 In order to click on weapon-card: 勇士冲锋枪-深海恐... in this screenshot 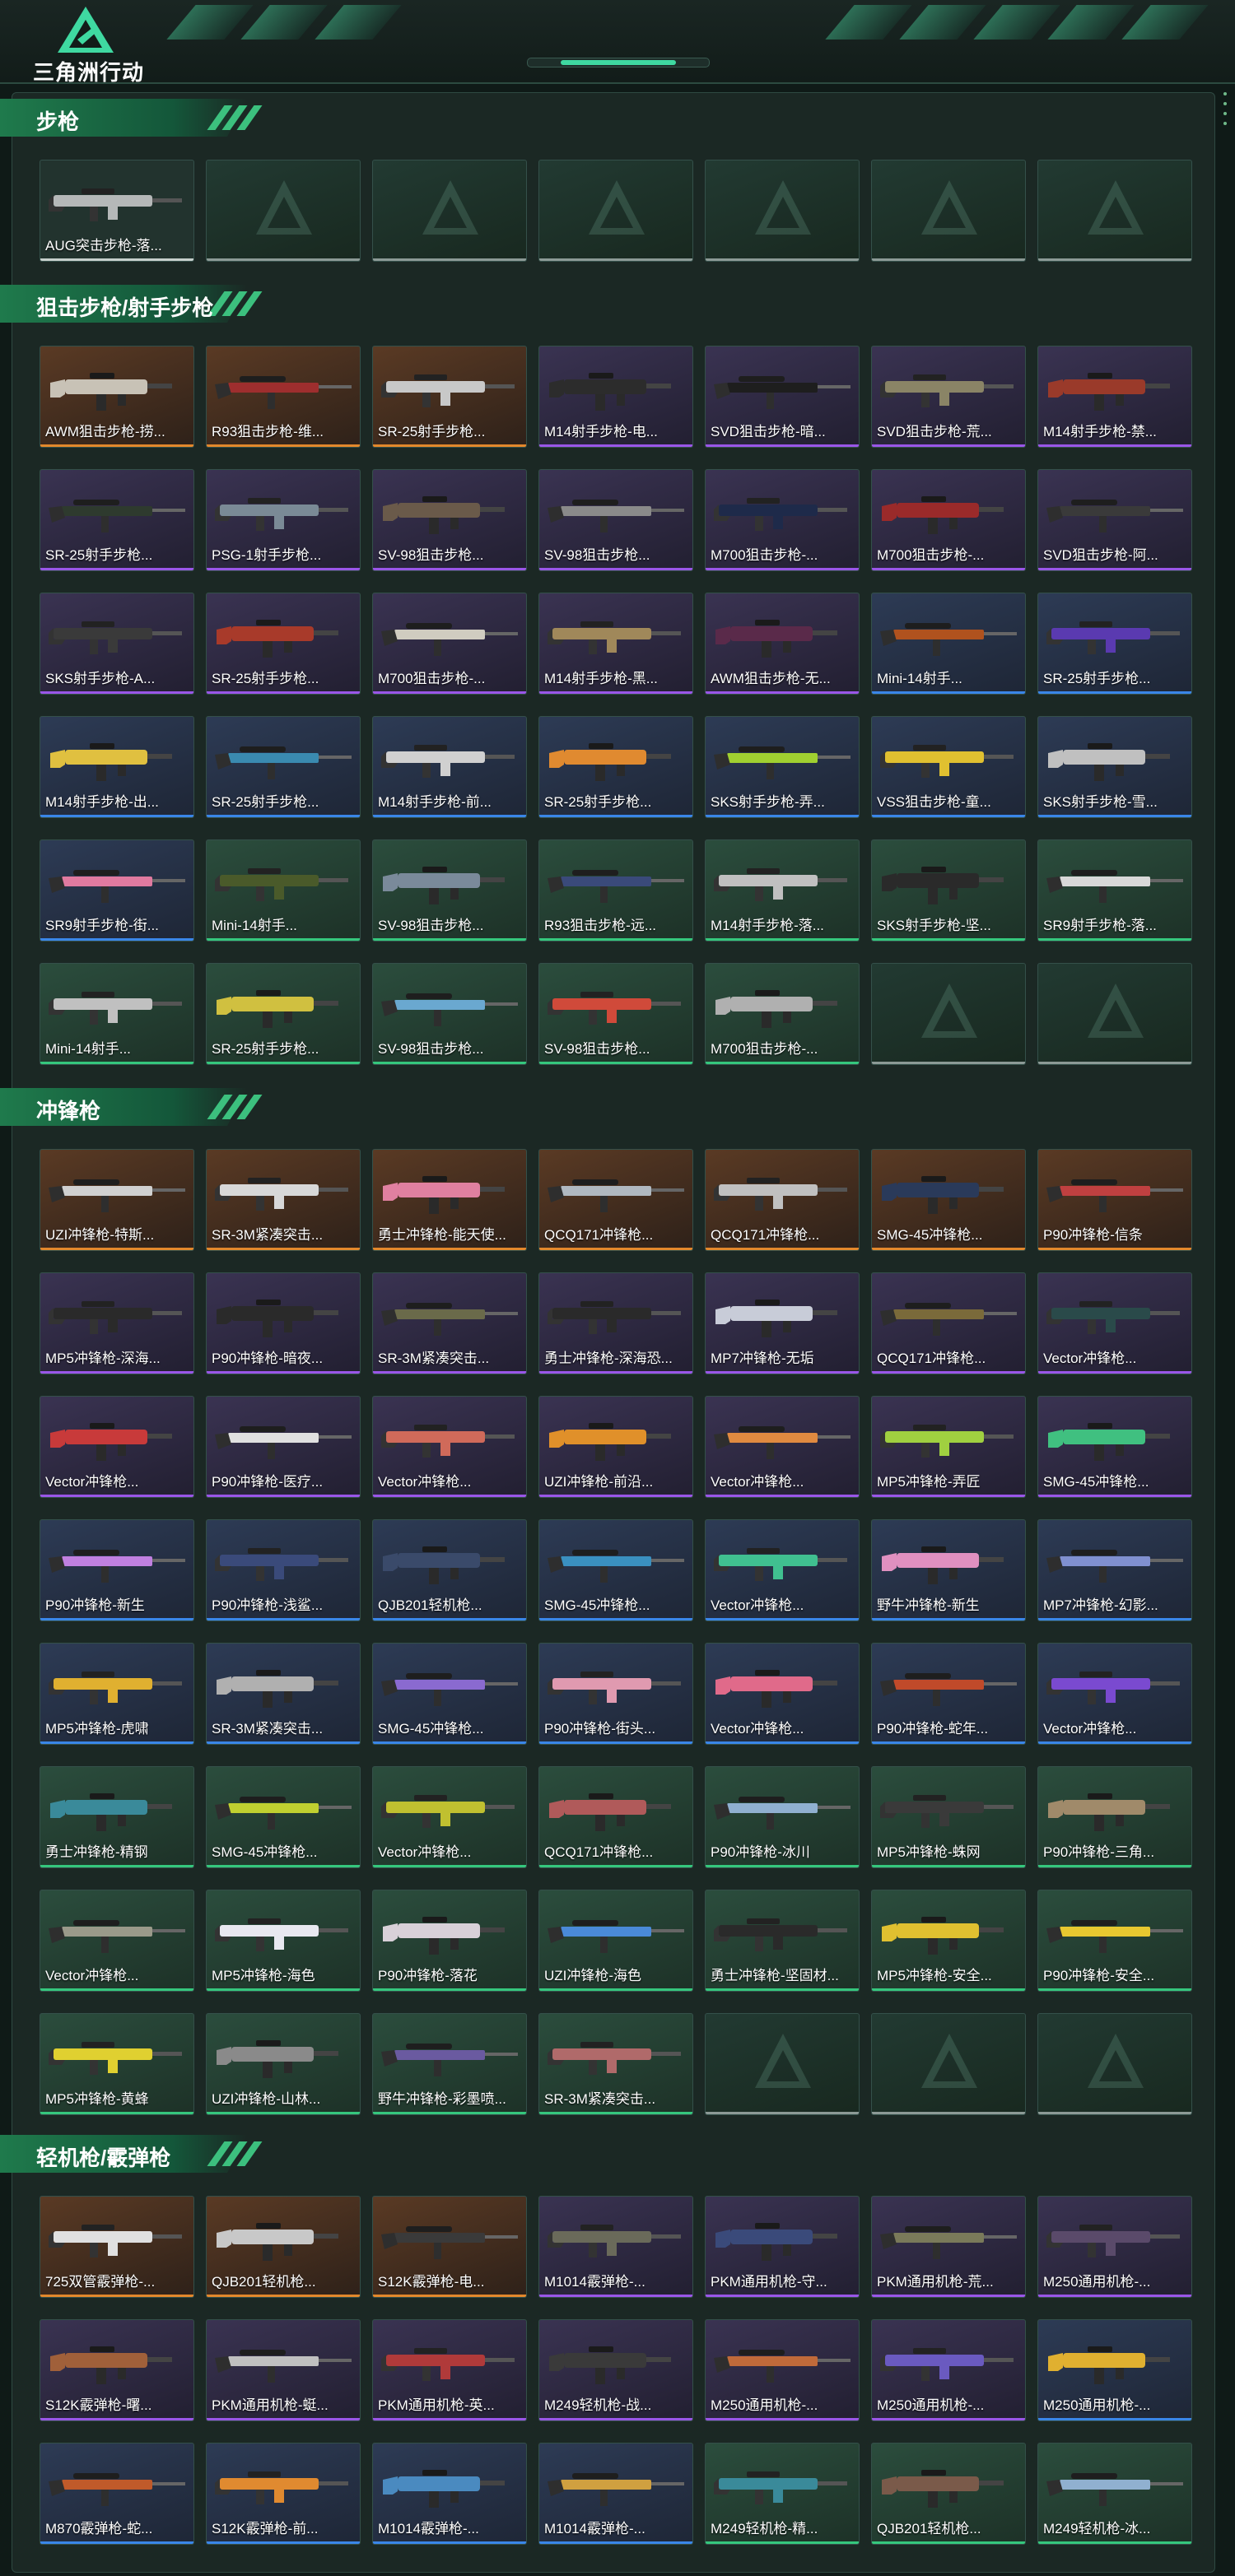, I will do `click(615, 1323)`.